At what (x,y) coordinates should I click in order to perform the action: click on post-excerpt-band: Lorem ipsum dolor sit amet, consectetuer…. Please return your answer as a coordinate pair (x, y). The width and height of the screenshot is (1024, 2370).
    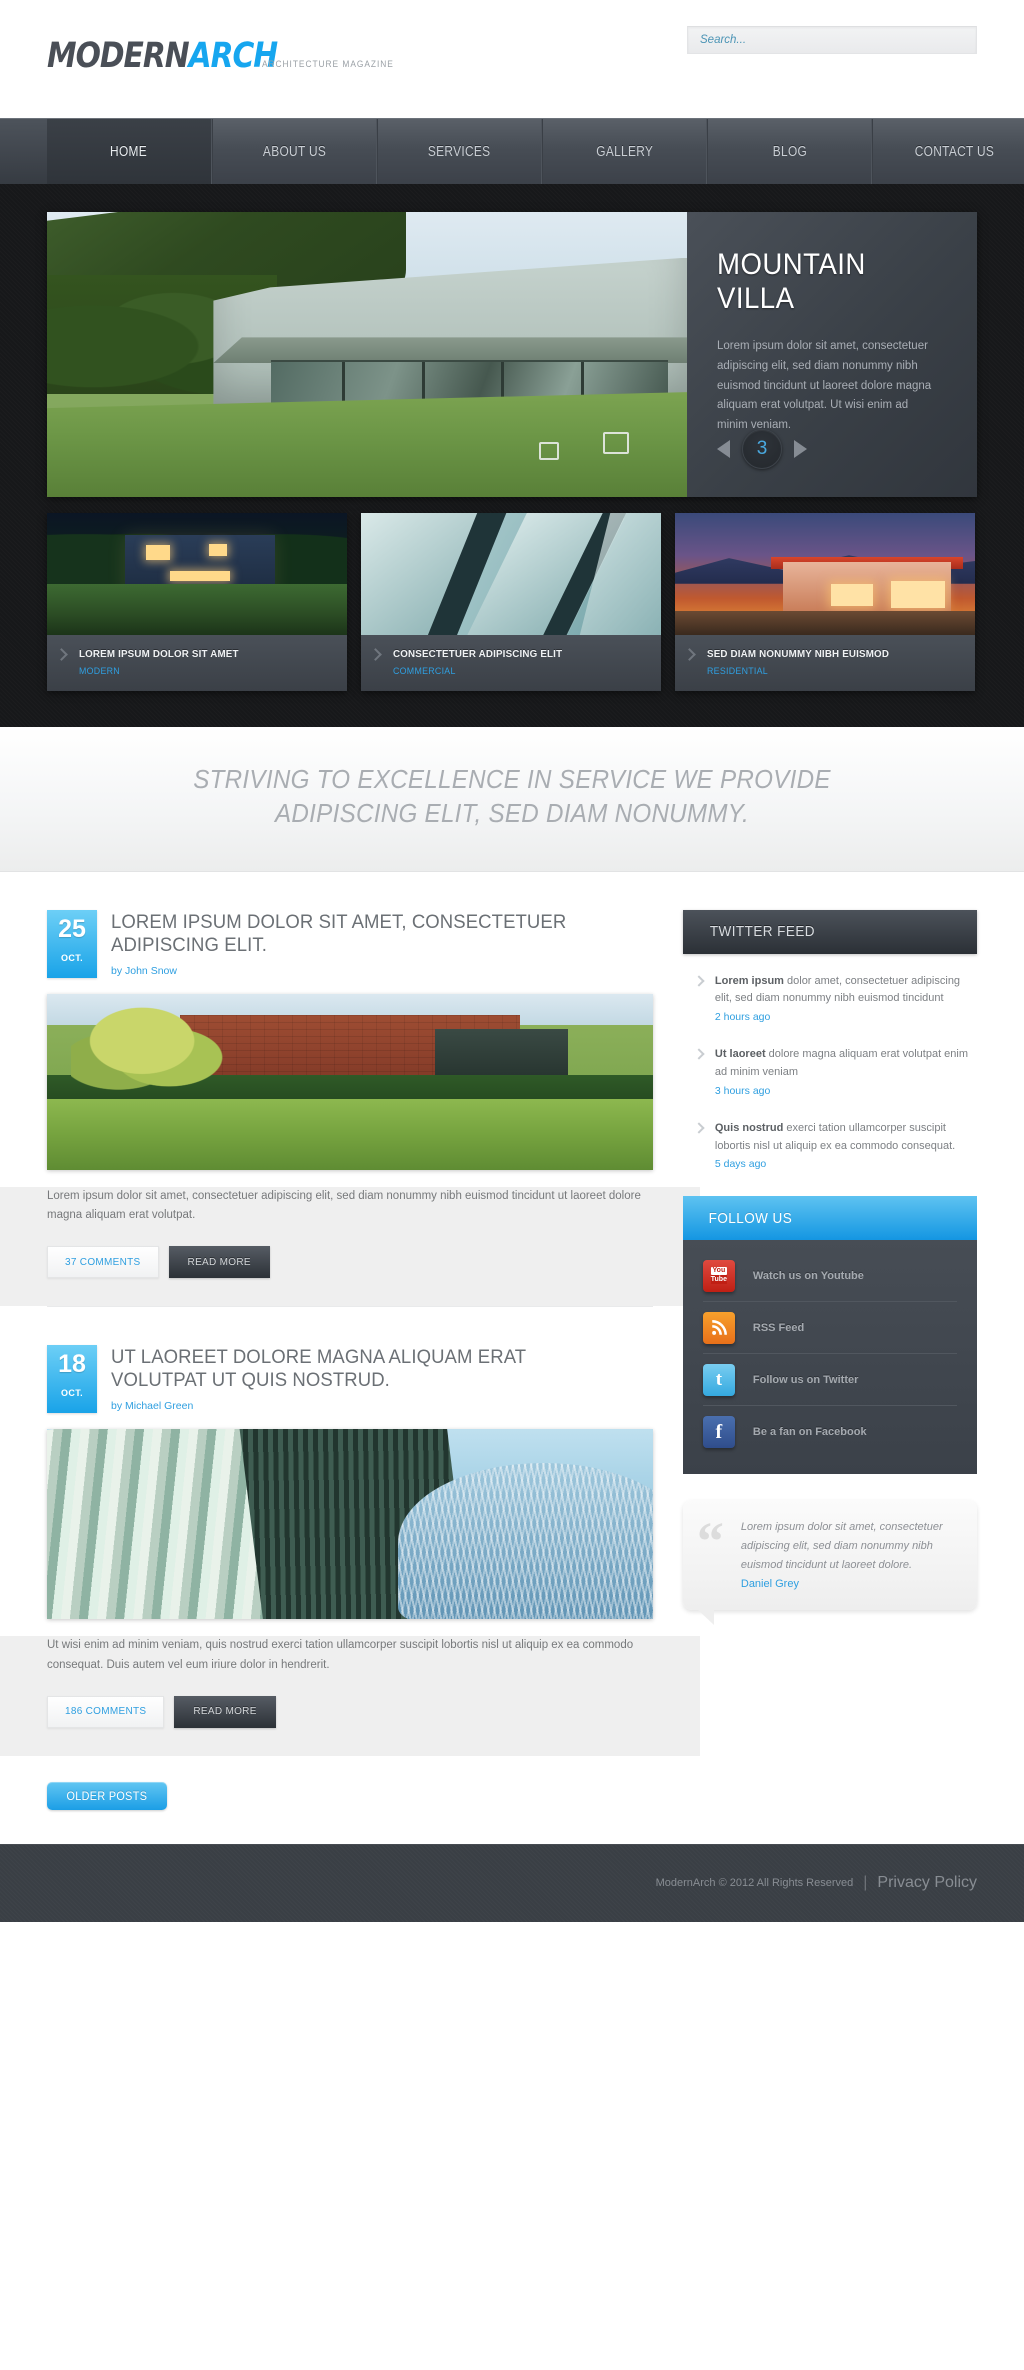
    Looking at the image, I should click on (350, 1246).